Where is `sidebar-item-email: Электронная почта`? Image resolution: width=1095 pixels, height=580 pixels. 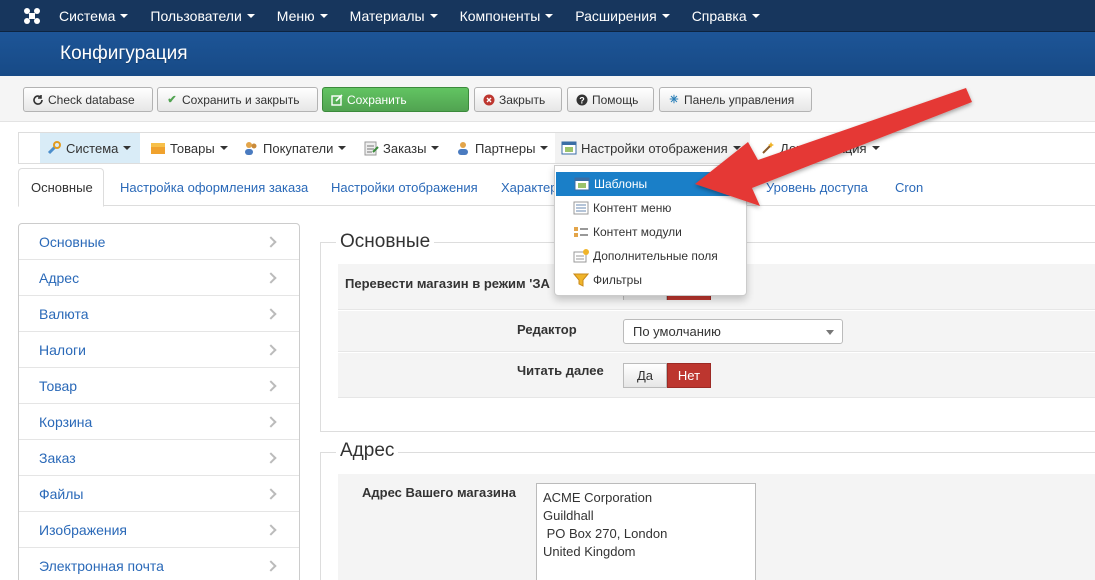 sidebar-item-email: Электронная почта is located at coordinates (159, 564).